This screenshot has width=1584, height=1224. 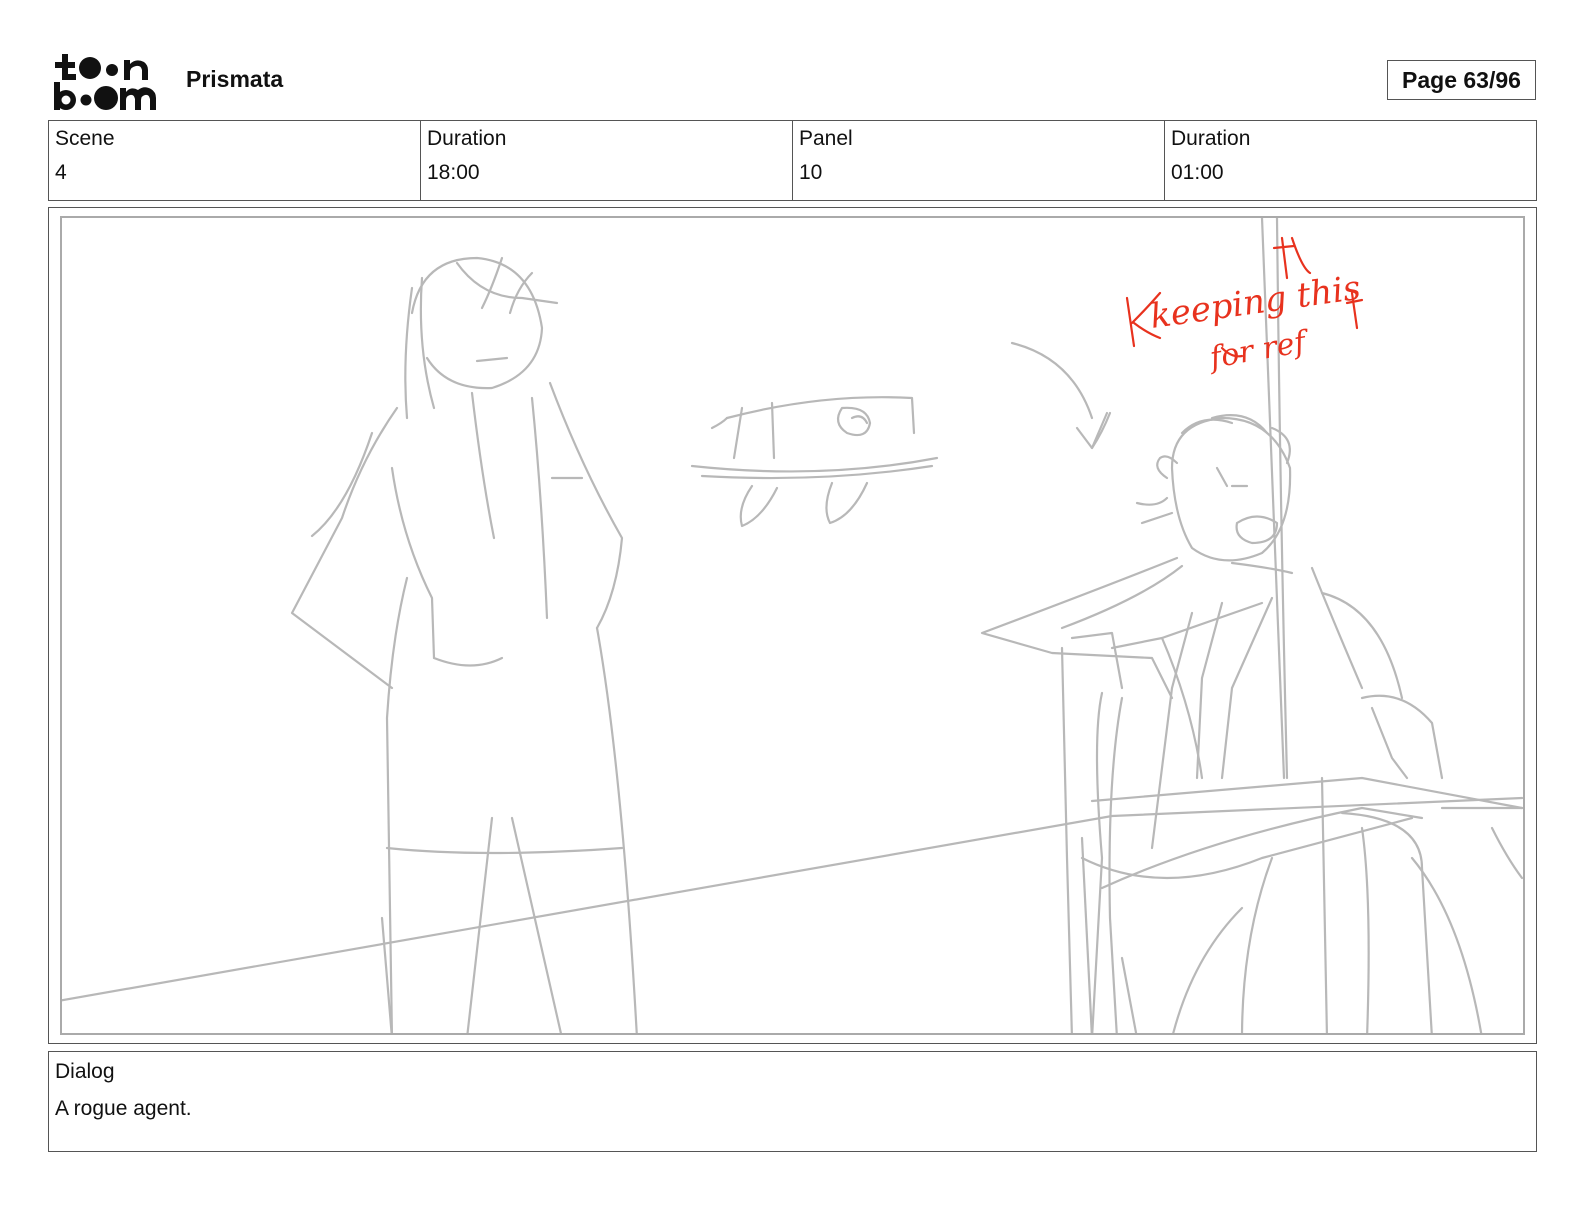 I want to click on scene-value: 4, so click(x=61, y=172).